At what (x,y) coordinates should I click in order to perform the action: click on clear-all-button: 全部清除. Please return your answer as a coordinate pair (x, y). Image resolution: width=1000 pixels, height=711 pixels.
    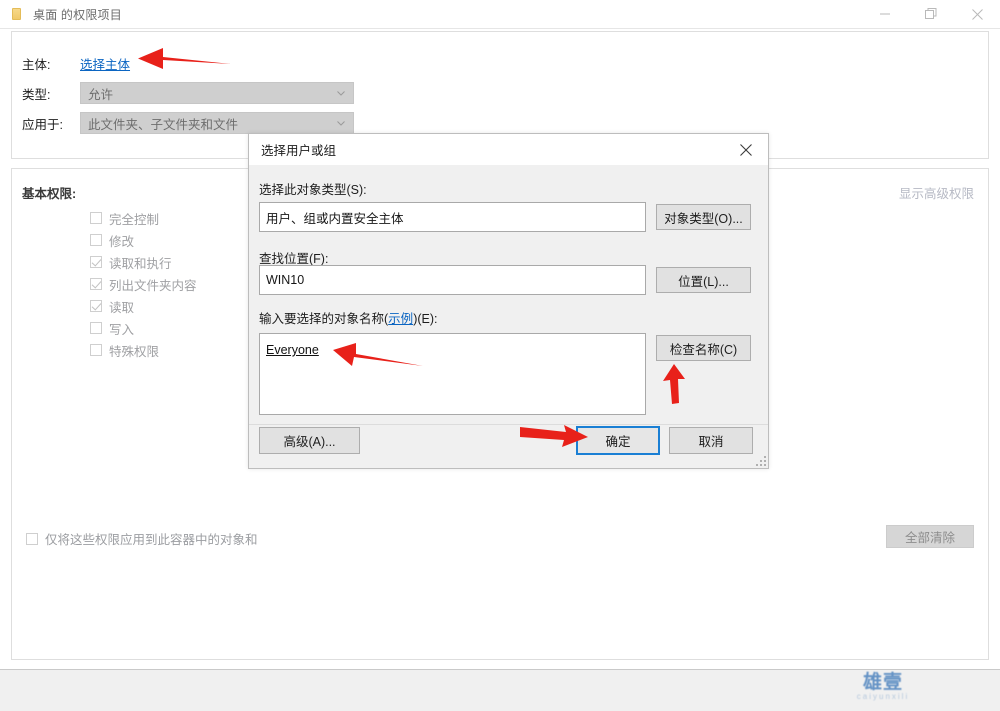
    Looking at the image, I should click on (930, 536).